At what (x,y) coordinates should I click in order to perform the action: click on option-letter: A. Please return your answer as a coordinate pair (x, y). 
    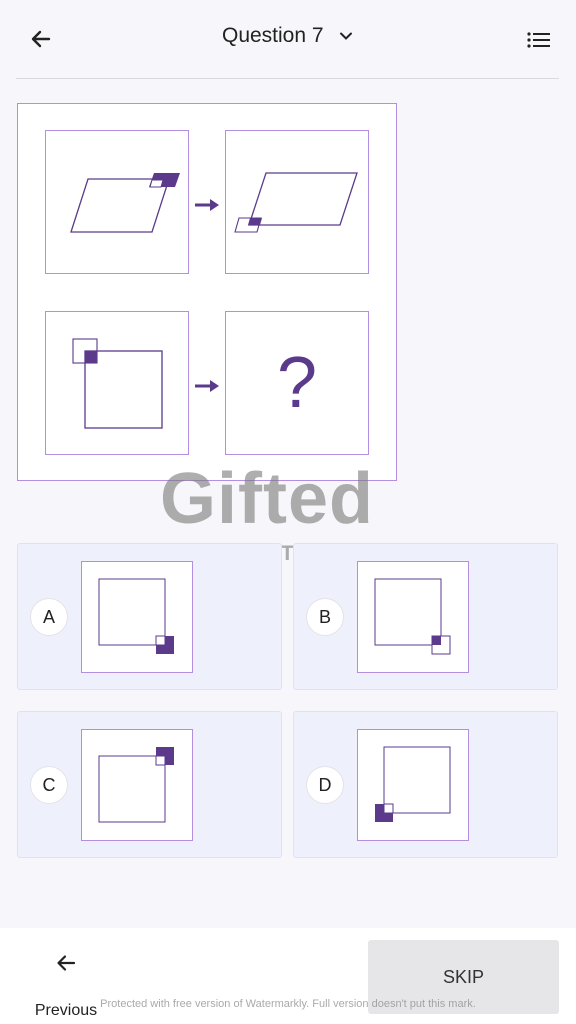
    Looking at the image, I should click on (49, 617).